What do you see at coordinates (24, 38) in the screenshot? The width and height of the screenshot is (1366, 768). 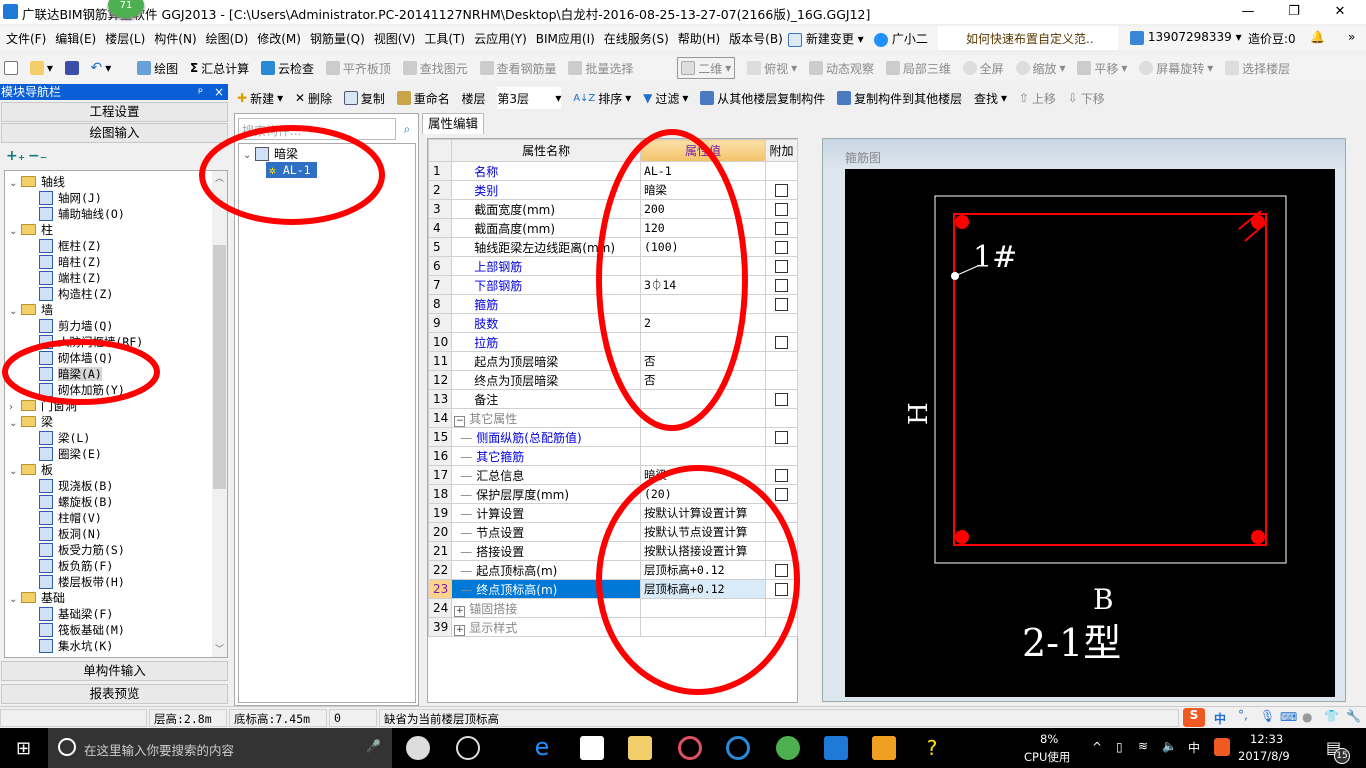 I see `menu-item: 文件(F)` at bounding box center [24, 38].